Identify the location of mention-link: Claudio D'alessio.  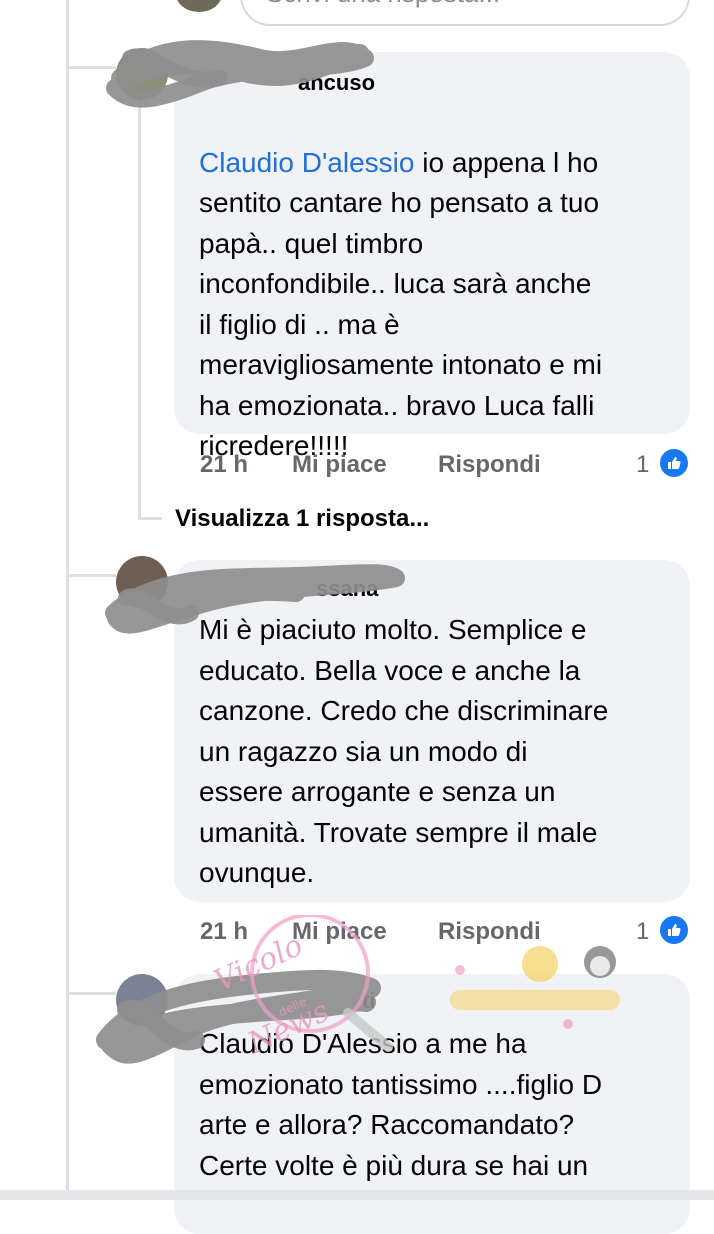
(306, 162).